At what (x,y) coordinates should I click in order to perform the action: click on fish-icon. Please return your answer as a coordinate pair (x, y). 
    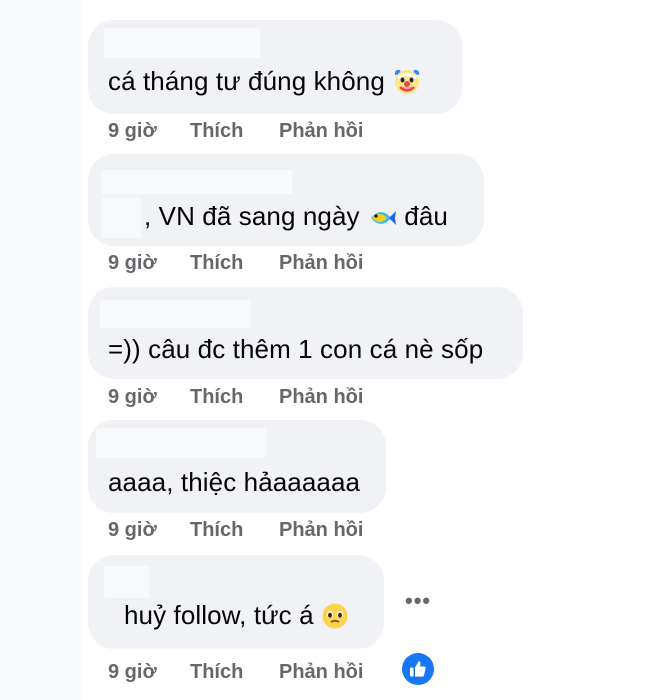
    Looking at the image, I should click on (383, 218).